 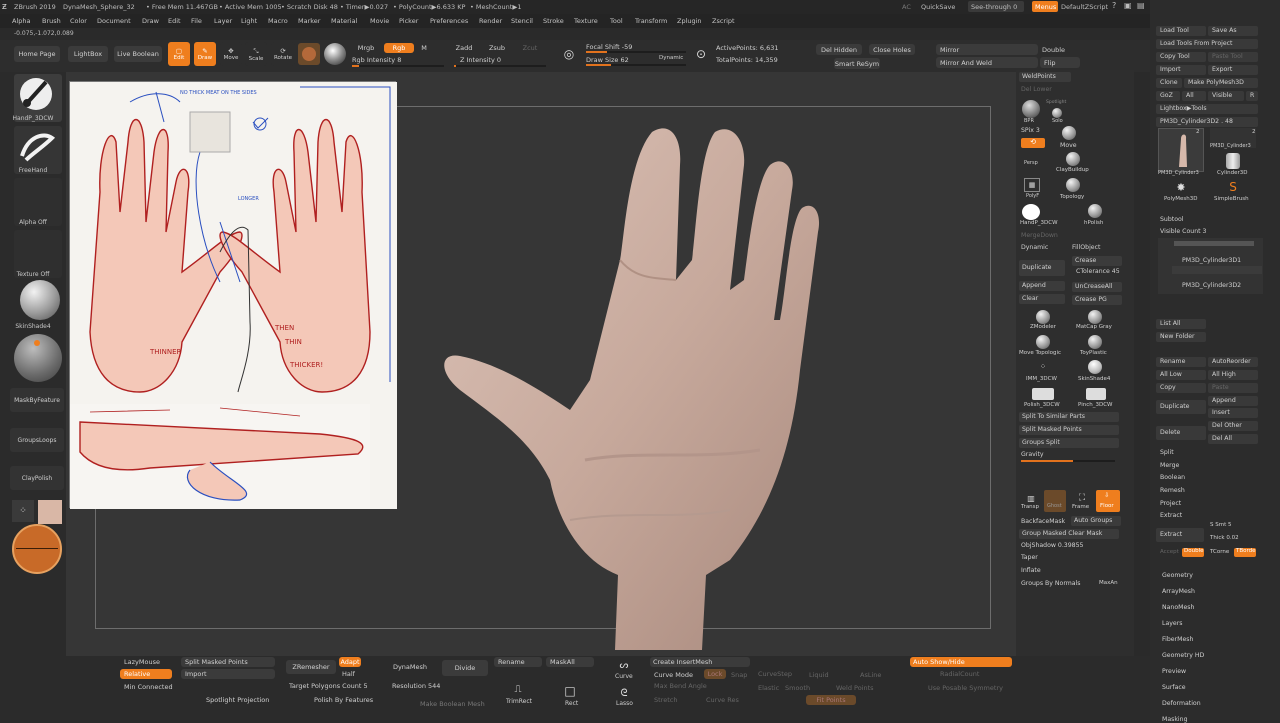 What do you see at coordinates (1051, 583) in the screenshot?
I see `groups-by-normals-button: Groups By Normals` at bounding box center [1051, 583].